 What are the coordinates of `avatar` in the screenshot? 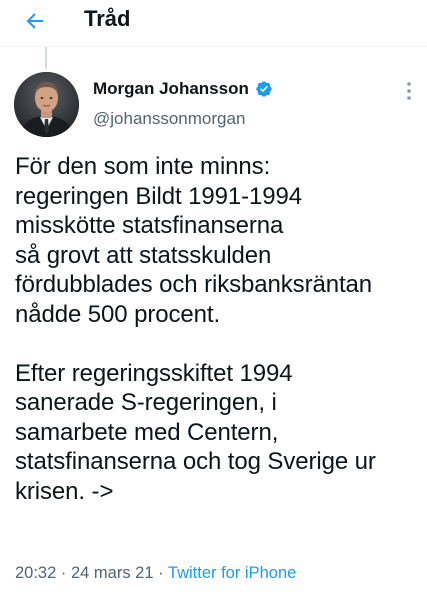 It's located at (46, 104).